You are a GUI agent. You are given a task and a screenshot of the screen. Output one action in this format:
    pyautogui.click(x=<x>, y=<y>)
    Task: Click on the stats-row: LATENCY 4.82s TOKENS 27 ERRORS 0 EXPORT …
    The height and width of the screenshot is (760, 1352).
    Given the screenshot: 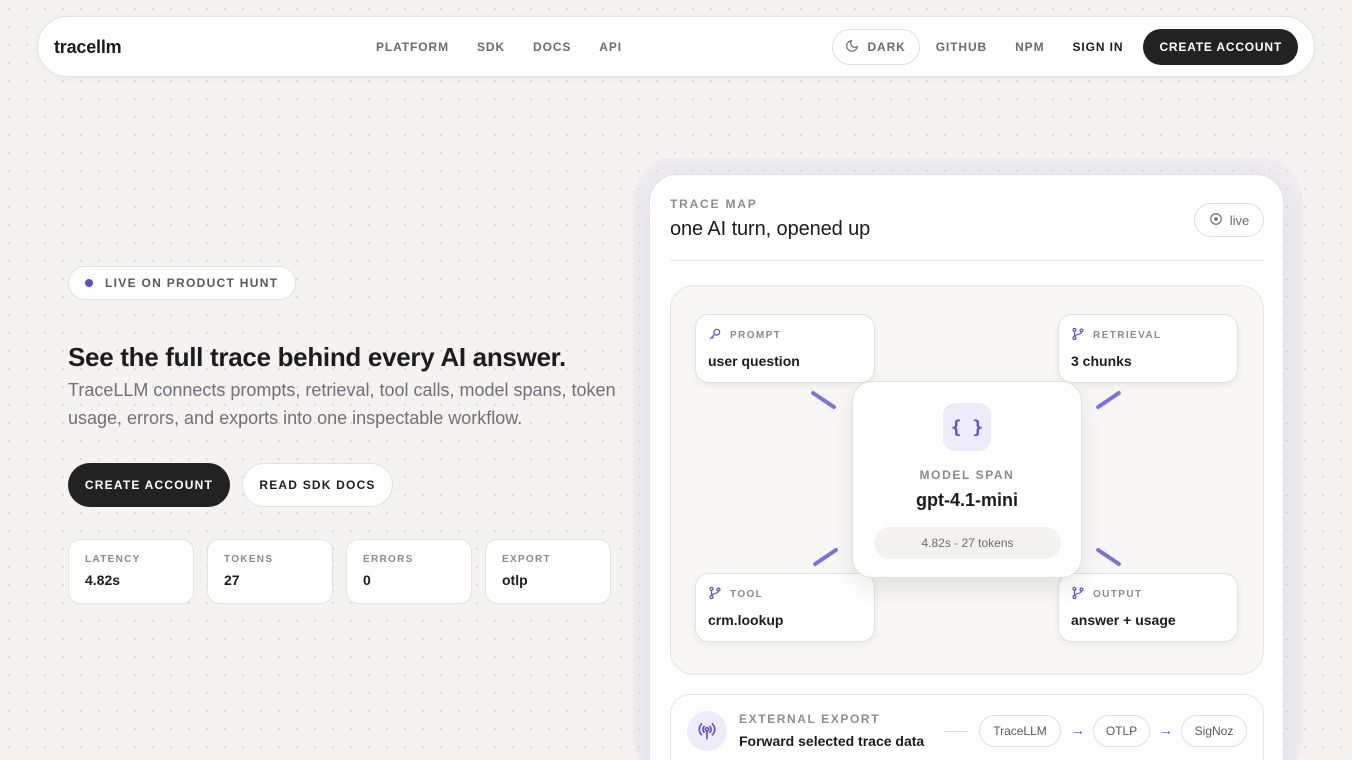 What is the action you would take?
    pyautogui.click(x=339, y=571)
    